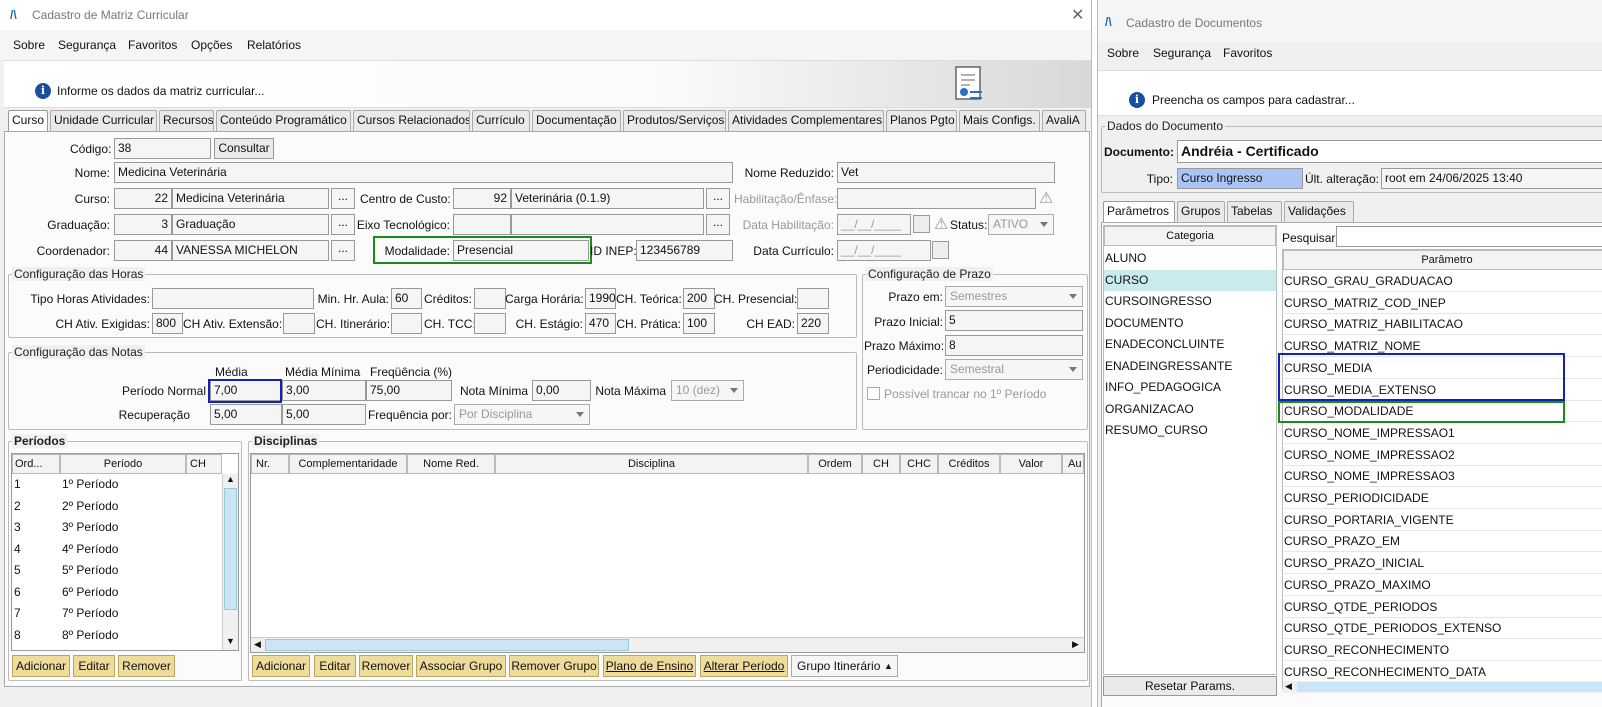  Describe the element at coordinates (1190, 686) in the screenshot. I see `resetar-params-button: Resetar Params.` at that location.